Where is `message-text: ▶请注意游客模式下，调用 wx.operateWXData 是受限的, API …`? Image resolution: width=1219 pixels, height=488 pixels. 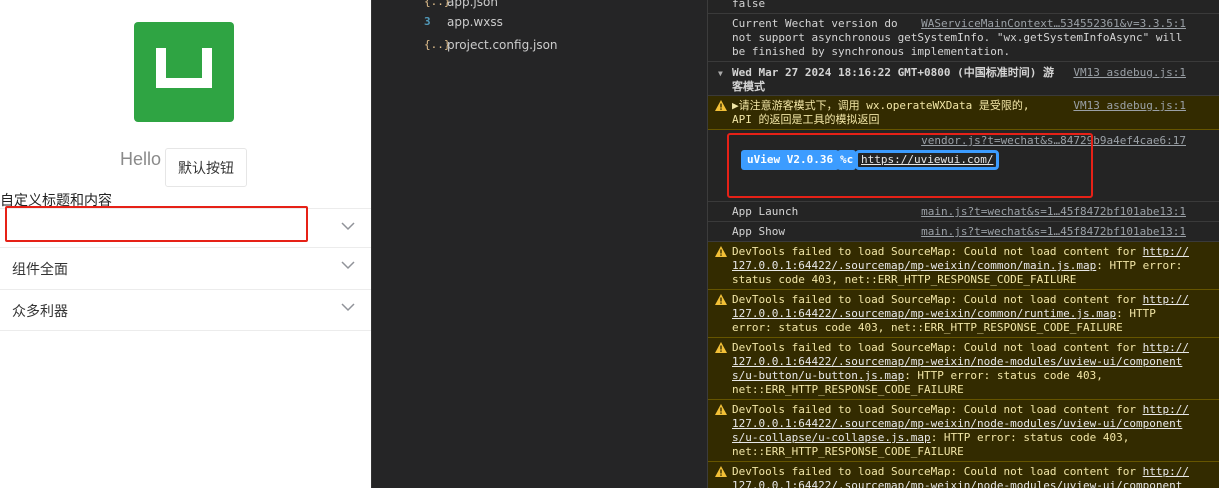
message-text: ▶请注意游客模式下，调用 wx.operateWXData 是受限的, API … is located at coordinates (881, 112).